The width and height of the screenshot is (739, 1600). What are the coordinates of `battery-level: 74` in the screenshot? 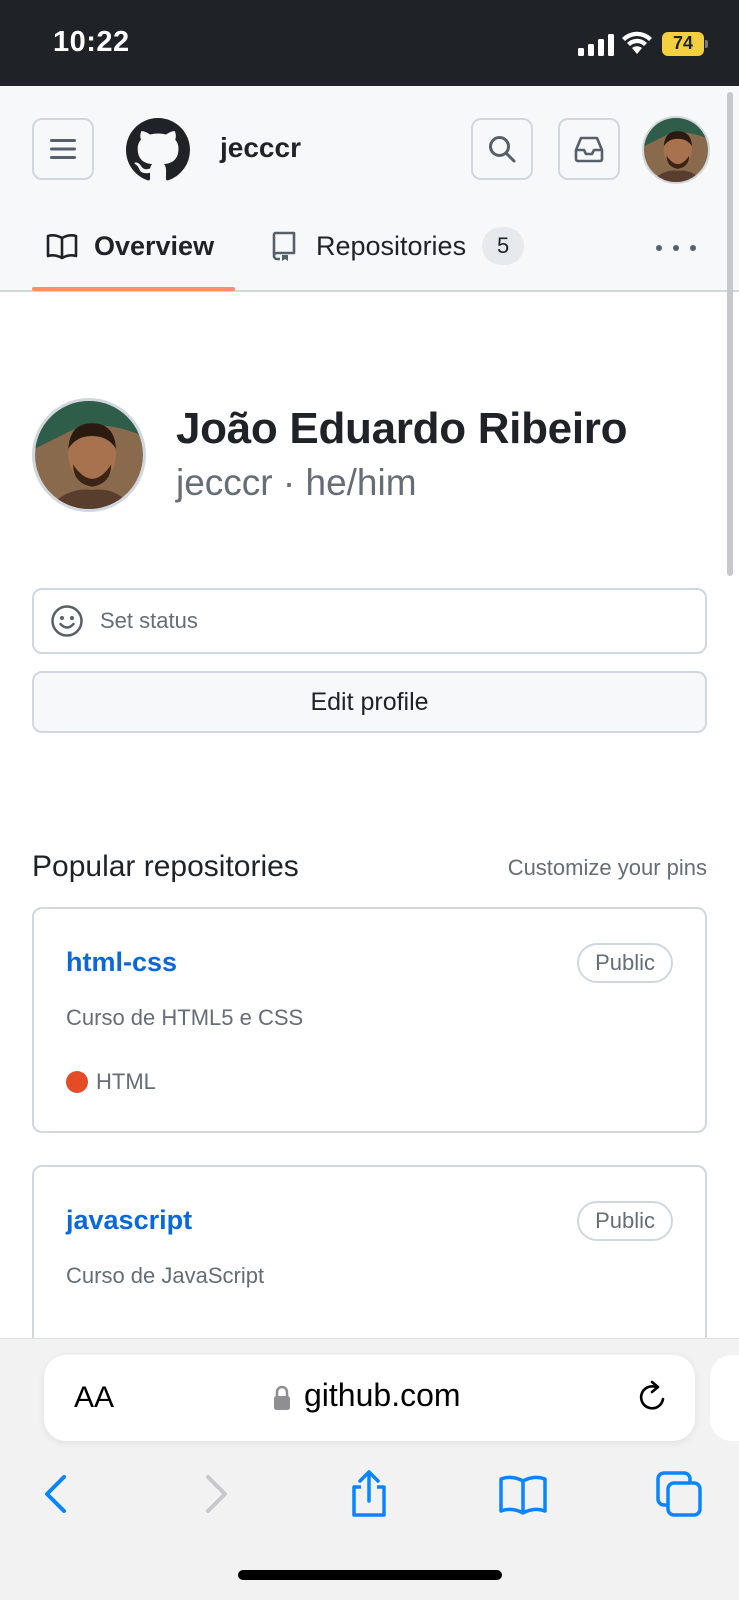 It's located at (683, 43).